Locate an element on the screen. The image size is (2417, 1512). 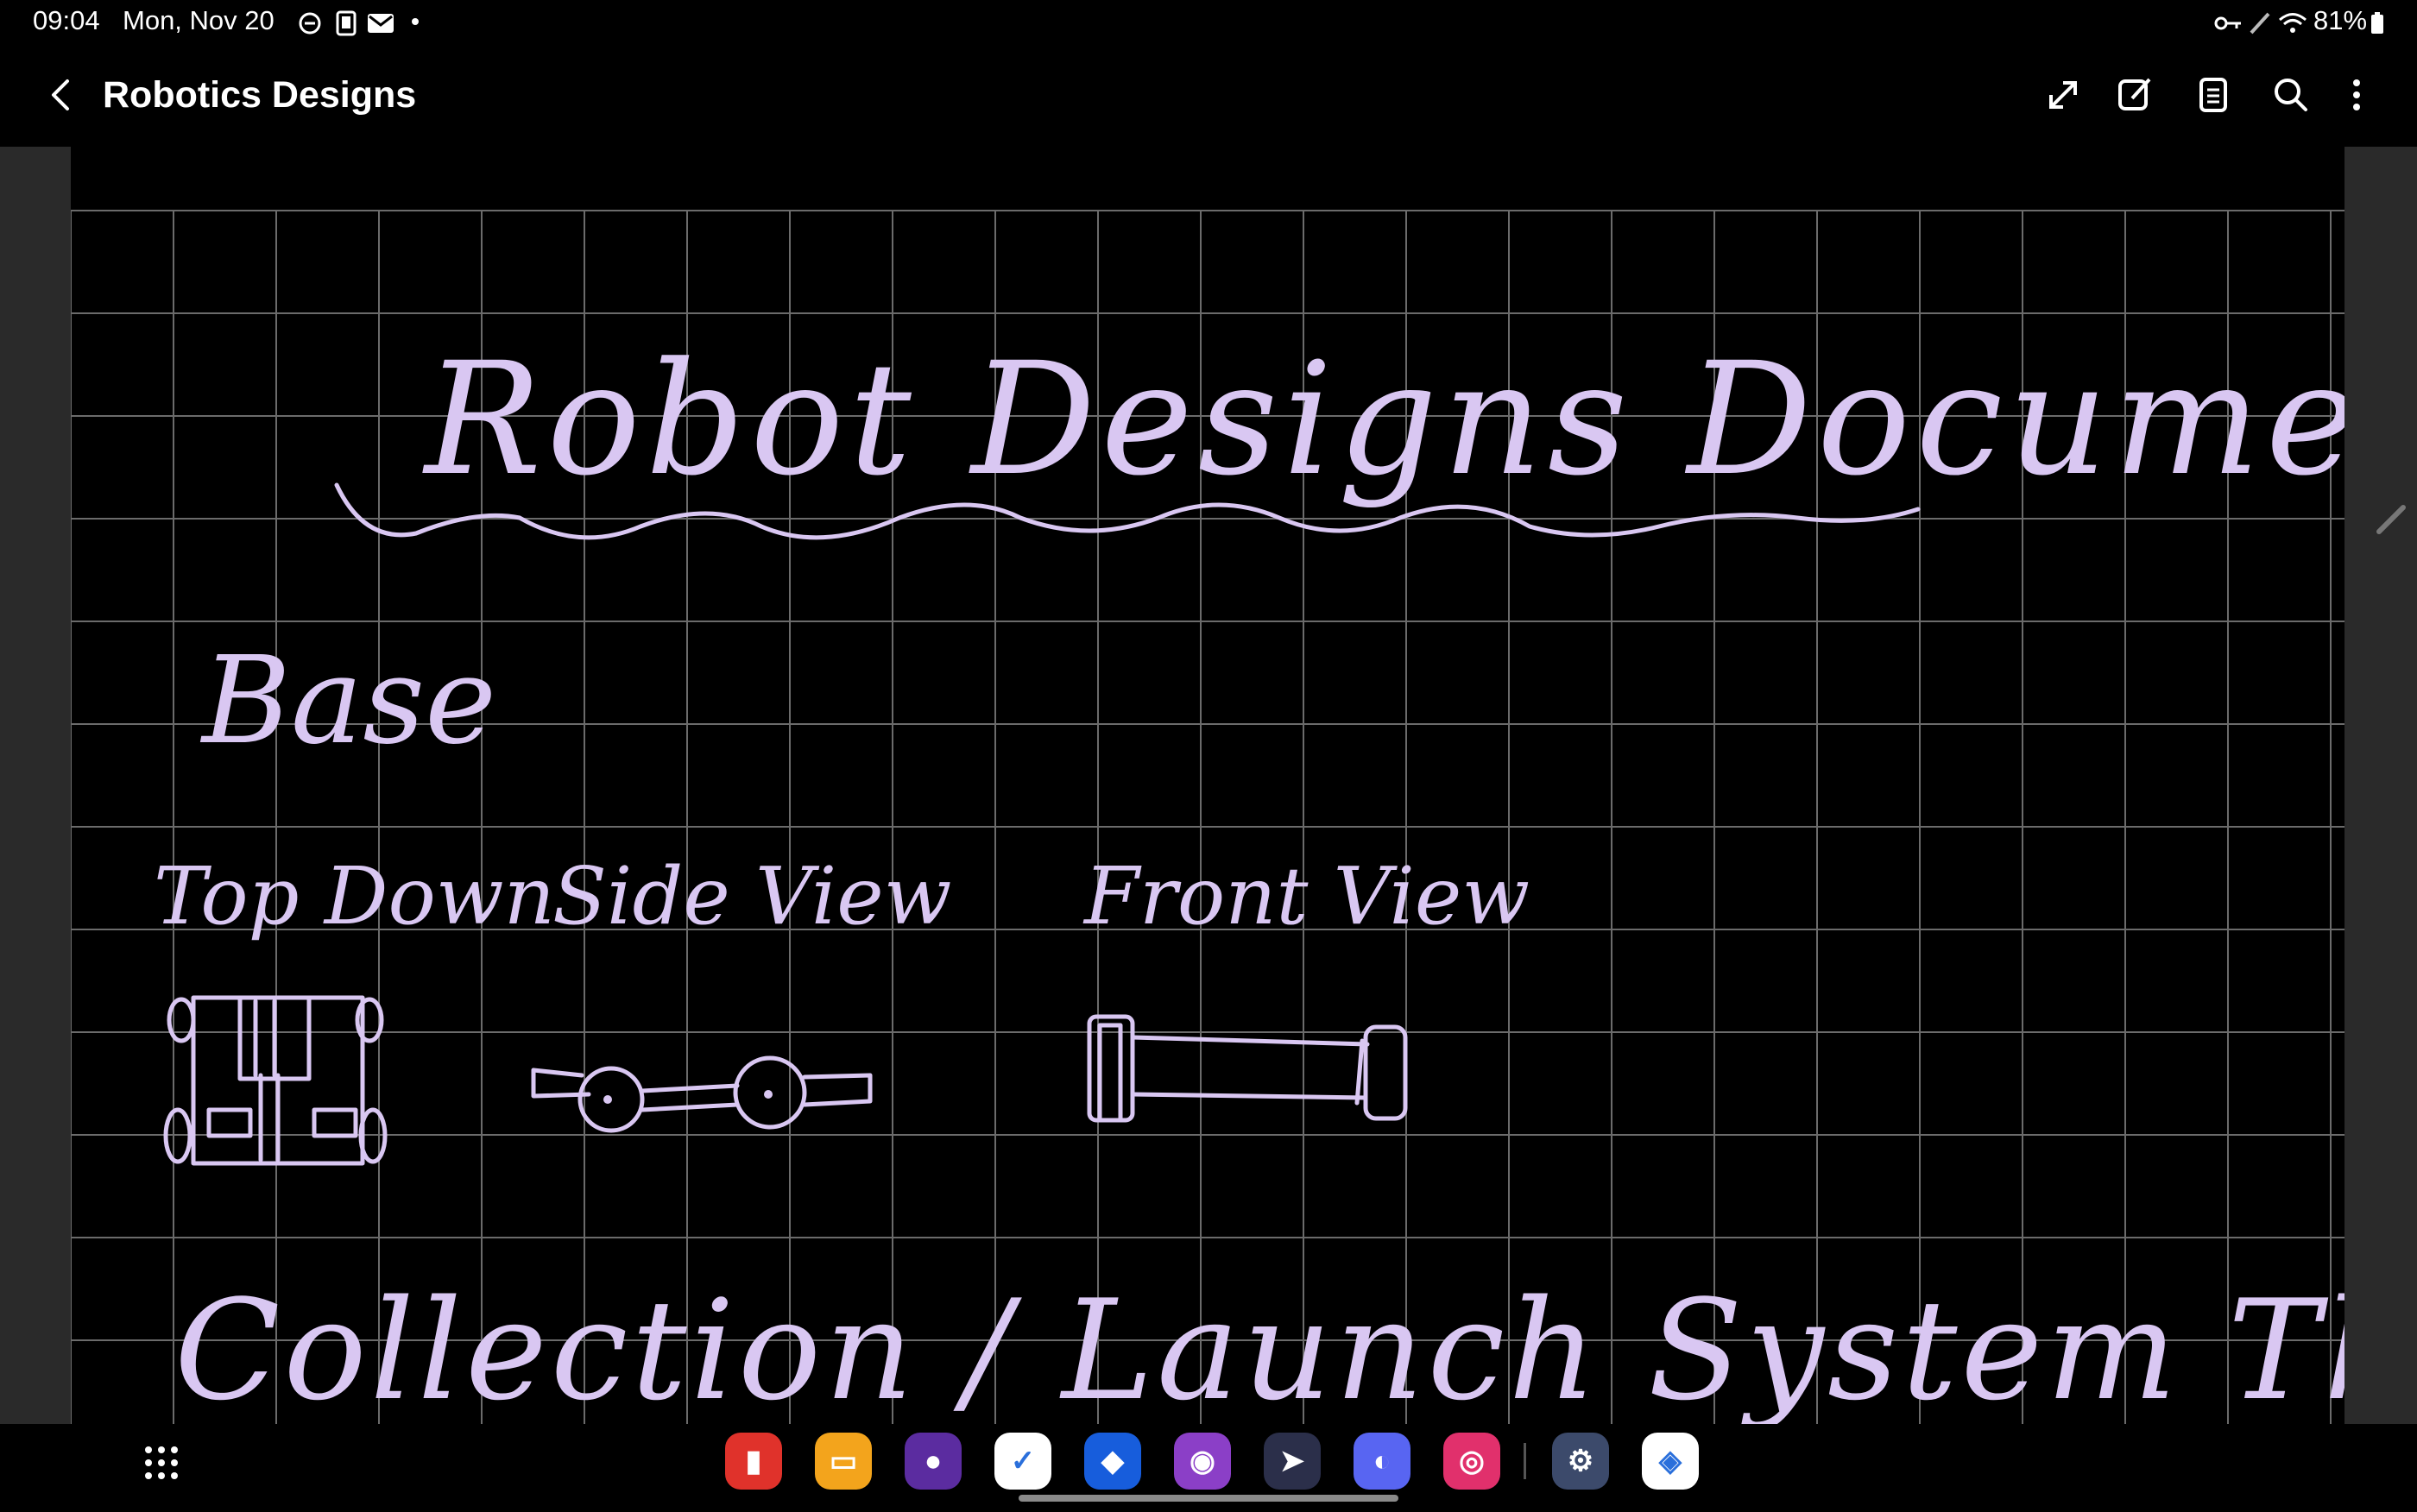
taskbar-divider is located at coordinates (1525, 1461).